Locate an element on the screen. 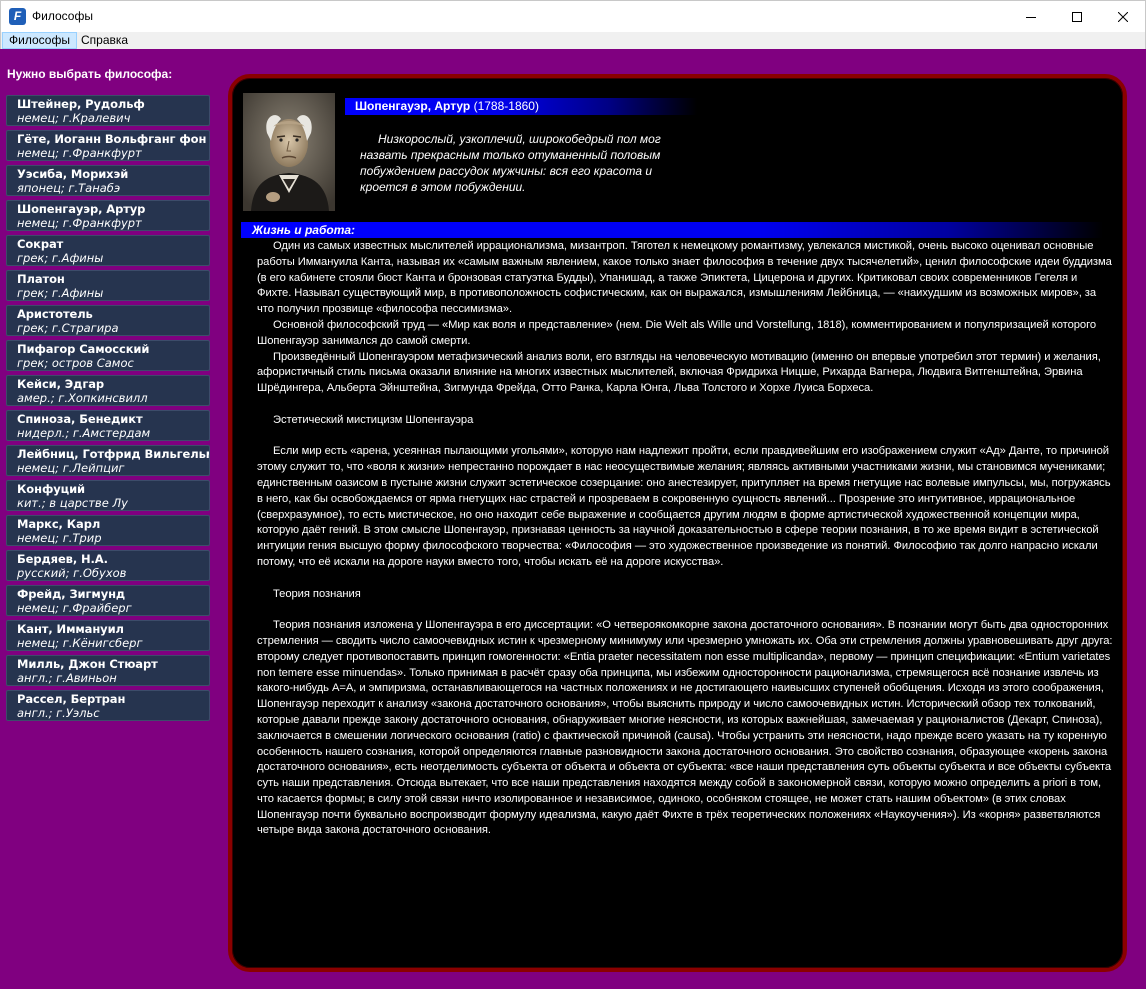 The image size is (1146, 989). philosopher-item-origin: русский; г.Обухов is located at coordinates (72, 573).